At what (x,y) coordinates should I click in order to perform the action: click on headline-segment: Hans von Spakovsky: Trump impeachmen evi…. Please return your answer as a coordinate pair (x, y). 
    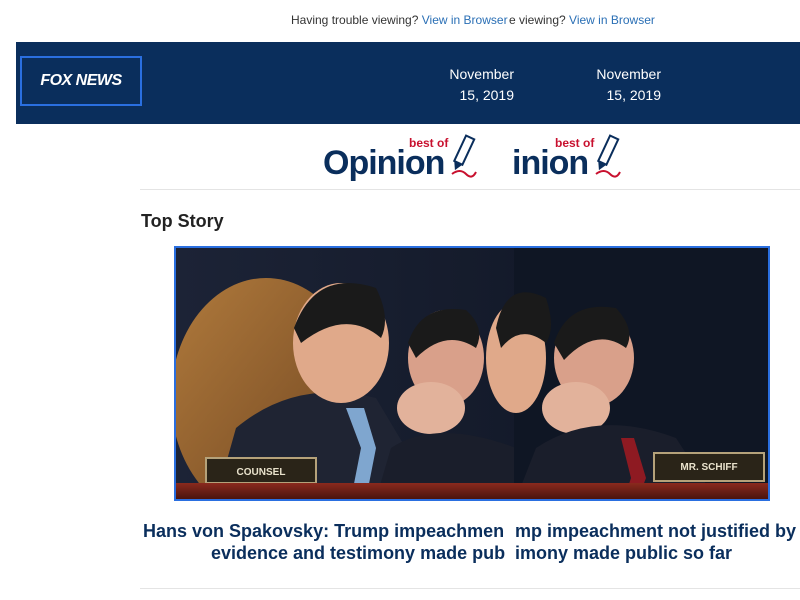
    Looking at the image, I should click on (329, 542).